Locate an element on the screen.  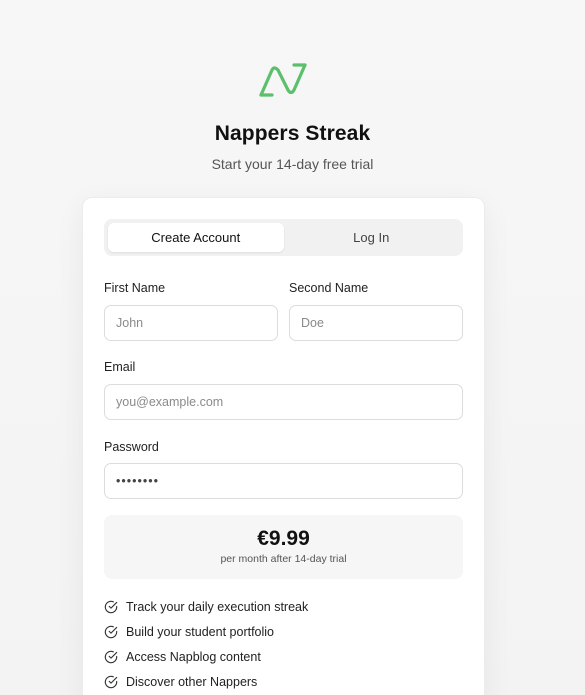
feature-text: Track your daily execution streak is located at coordinates (217, 606).